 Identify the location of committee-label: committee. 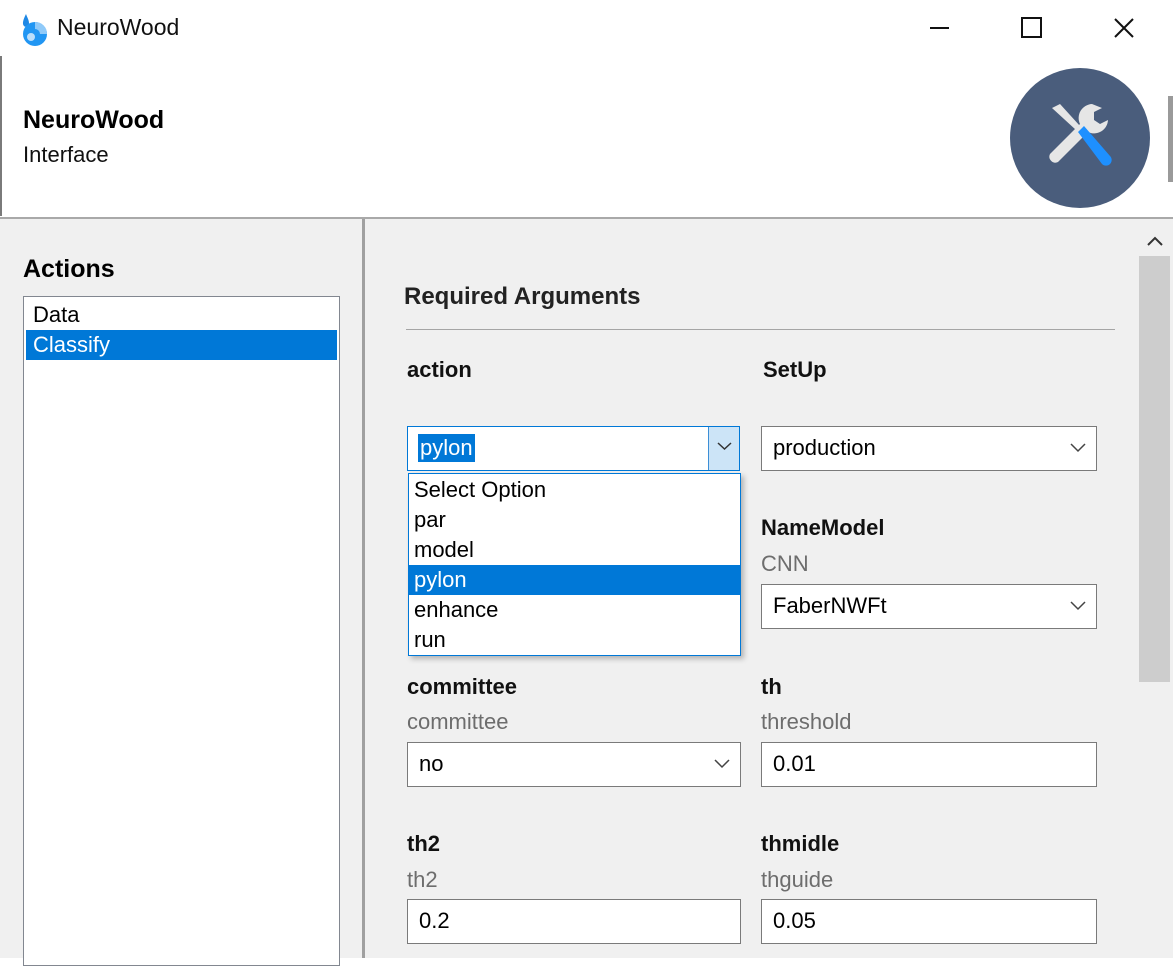
(462, 686).